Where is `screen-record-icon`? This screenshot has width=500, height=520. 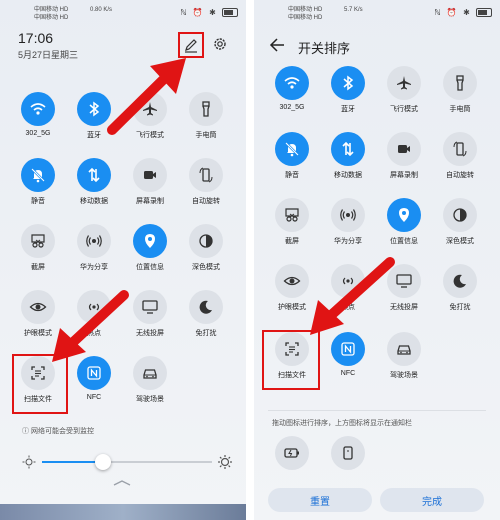 screen-record-icon is located at coordinates (150, 175).